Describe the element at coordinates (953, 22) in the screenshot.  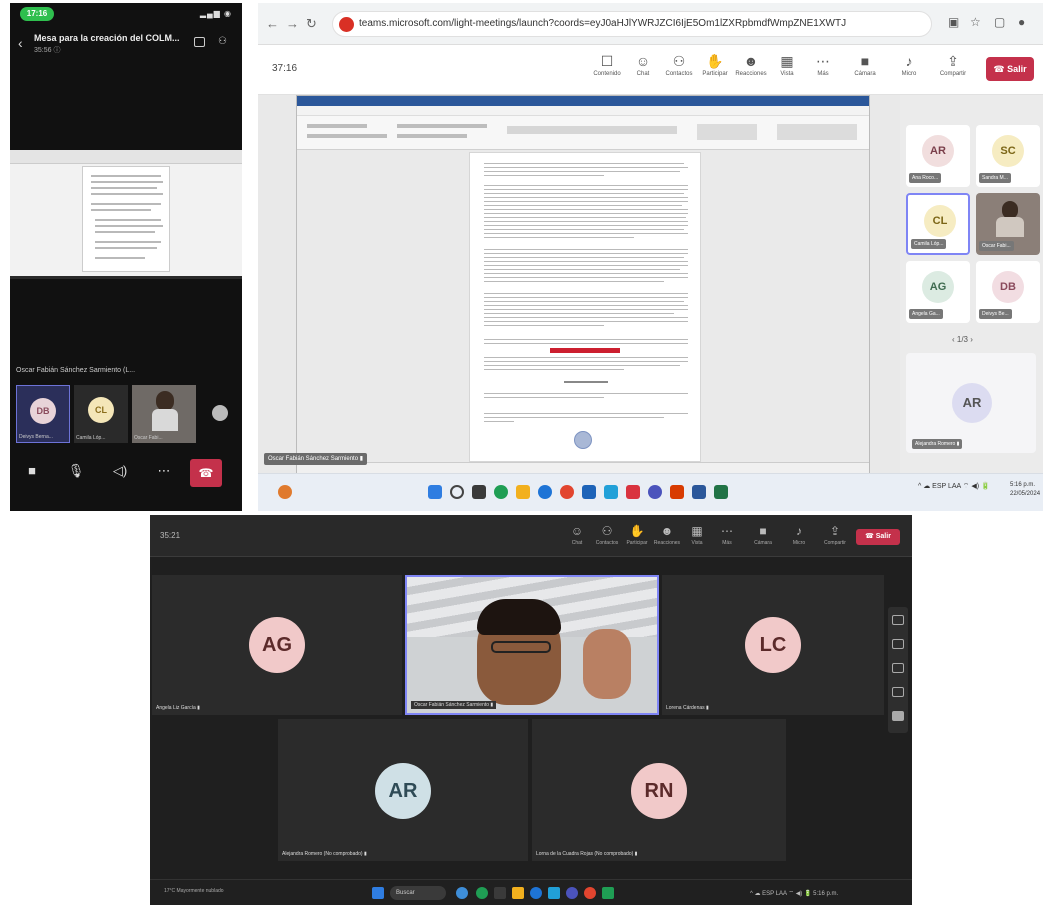
I see `extension-icon: ▣` at that location.